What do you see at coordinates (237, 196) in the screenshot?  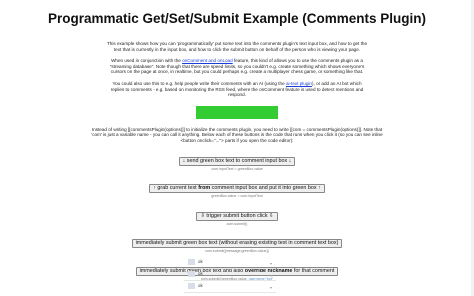 I see `grab-button-code: greenBox.value = com.inputText` at bounding box center [237, 196].